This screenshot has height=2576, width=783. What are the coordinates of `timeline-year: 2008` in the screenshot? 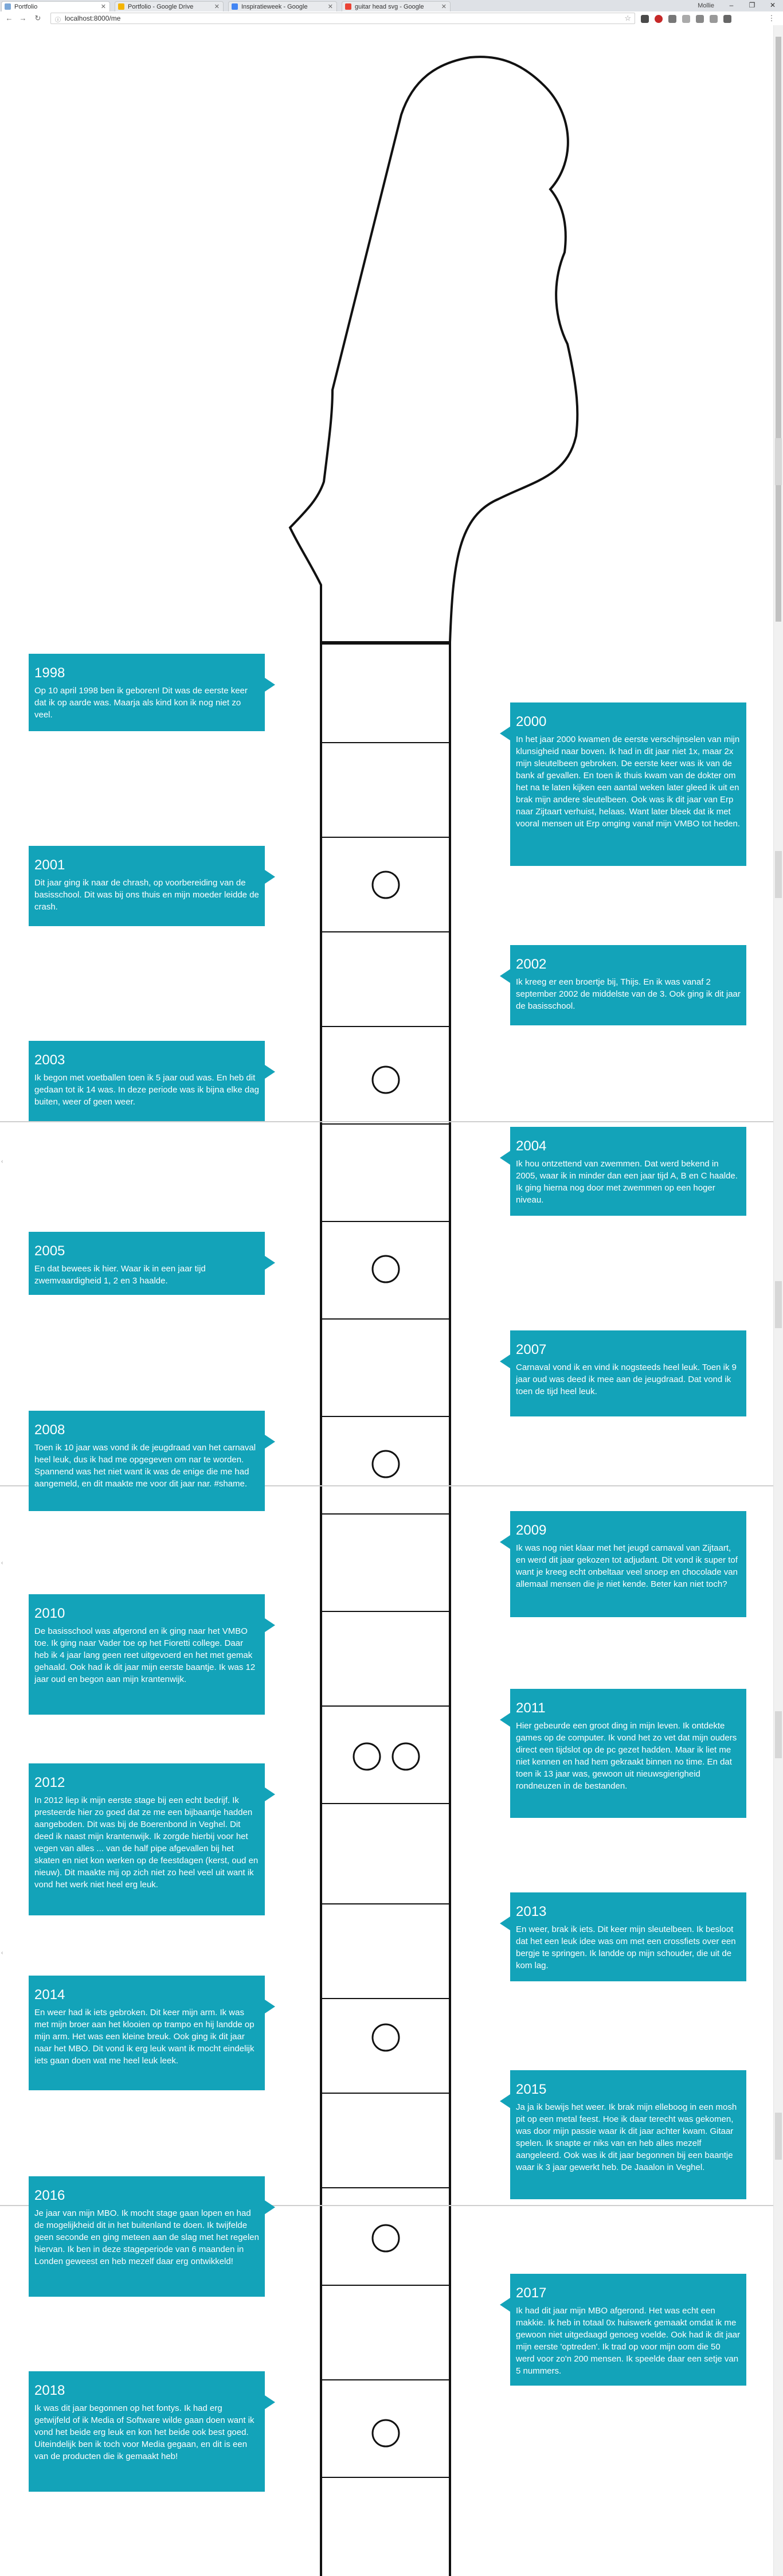 It's located at (49, 1430).